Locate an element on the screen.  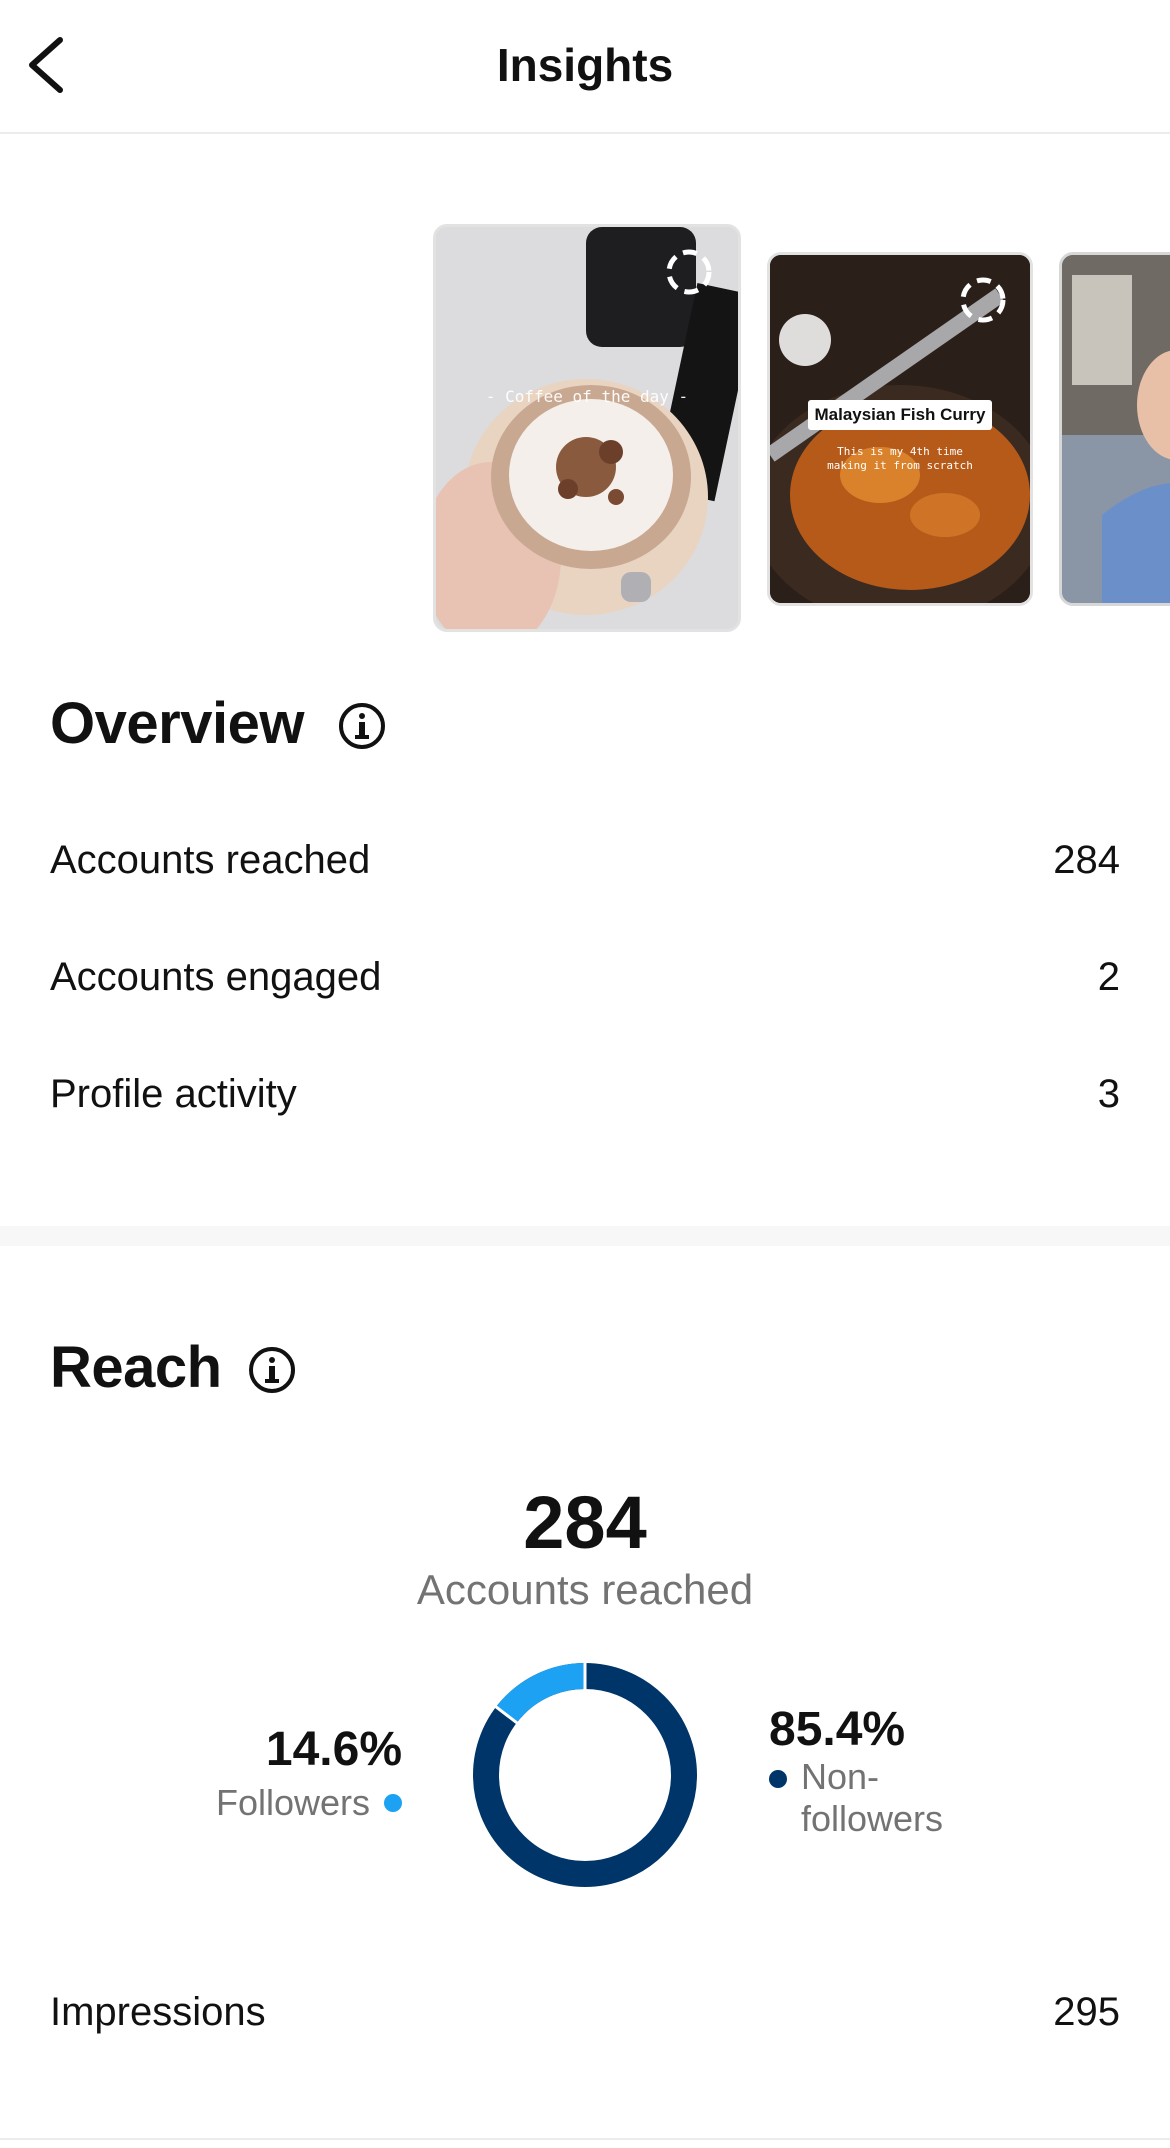
reach-total-label: Accounts reached is located at coordinates (585, 1589).